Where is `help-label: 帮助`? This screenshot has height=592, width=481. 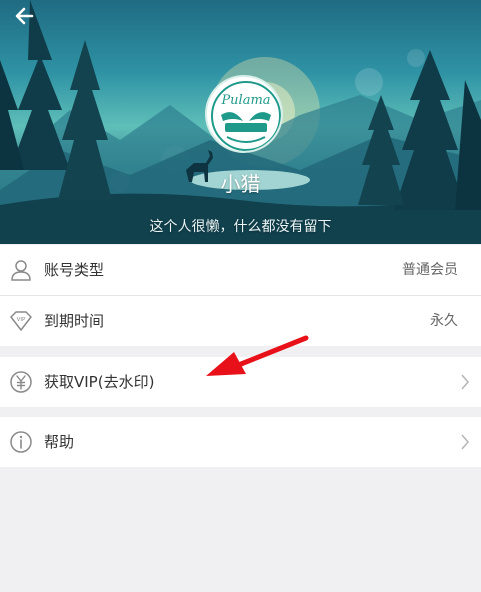 help-label: 帮助 is located at coordinates (59, 442).